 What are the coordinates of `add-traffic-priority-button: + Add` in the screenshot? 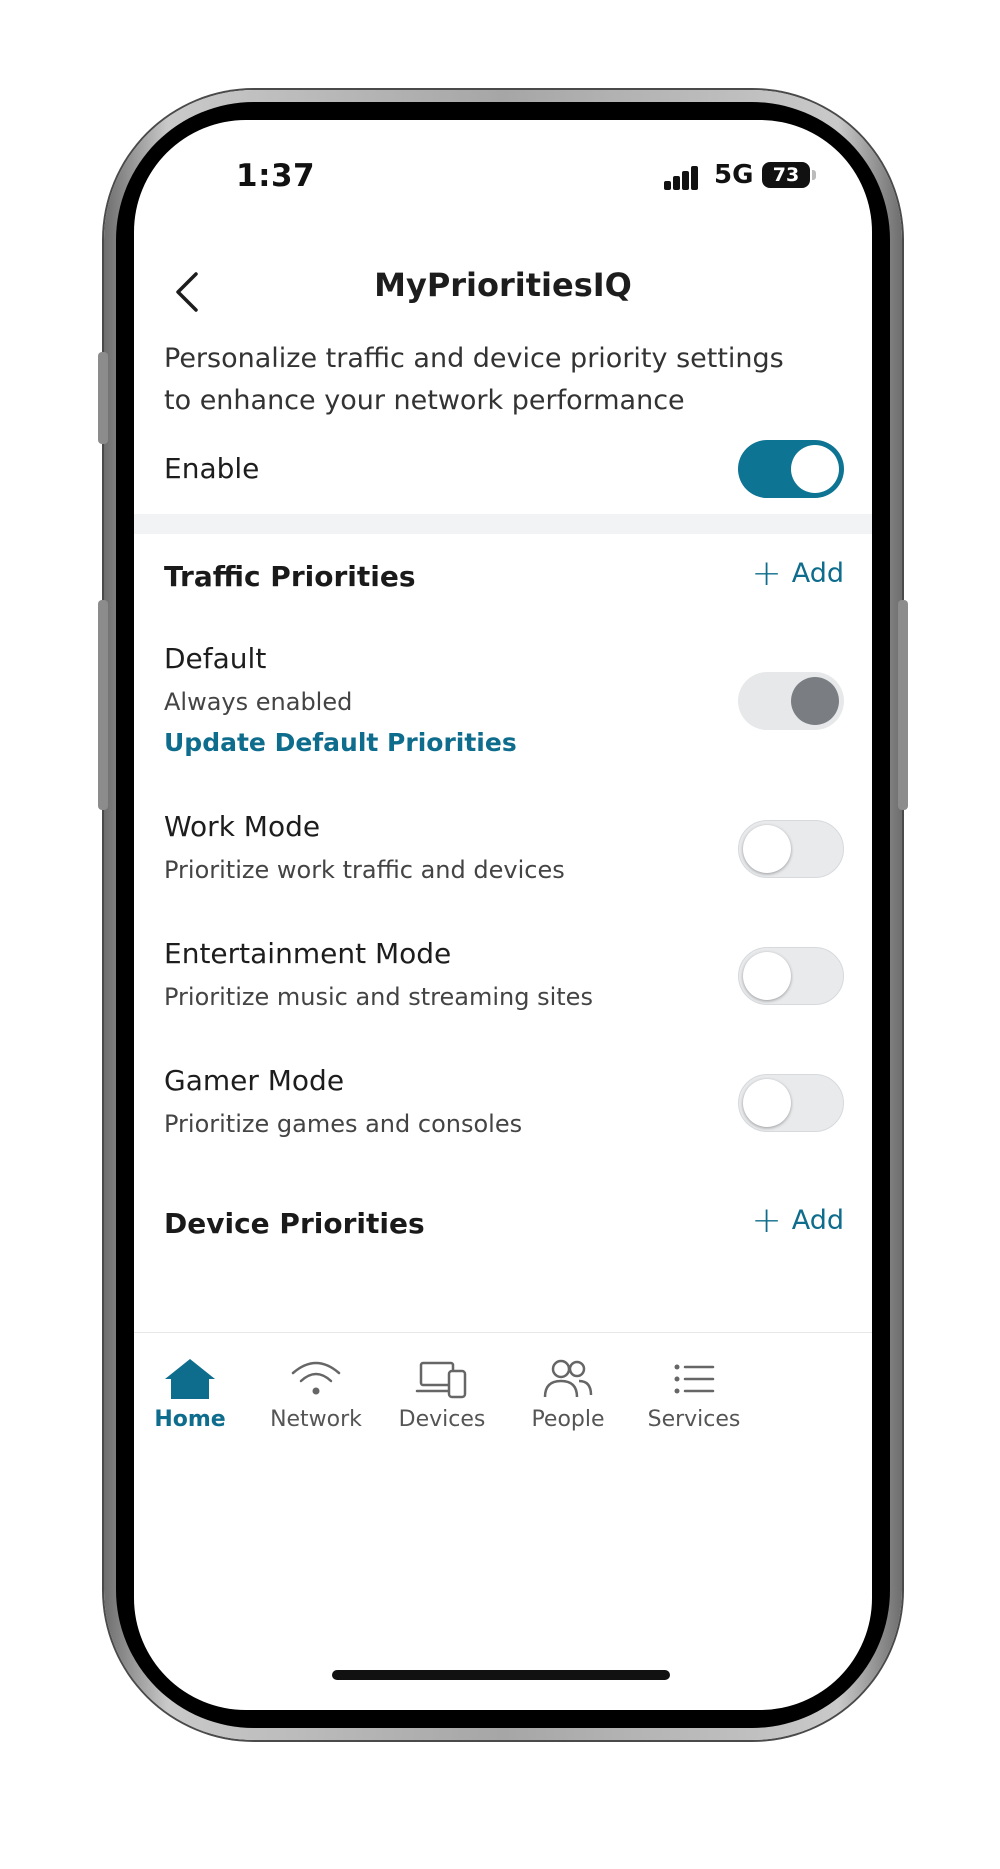 It's located at (797, 573).